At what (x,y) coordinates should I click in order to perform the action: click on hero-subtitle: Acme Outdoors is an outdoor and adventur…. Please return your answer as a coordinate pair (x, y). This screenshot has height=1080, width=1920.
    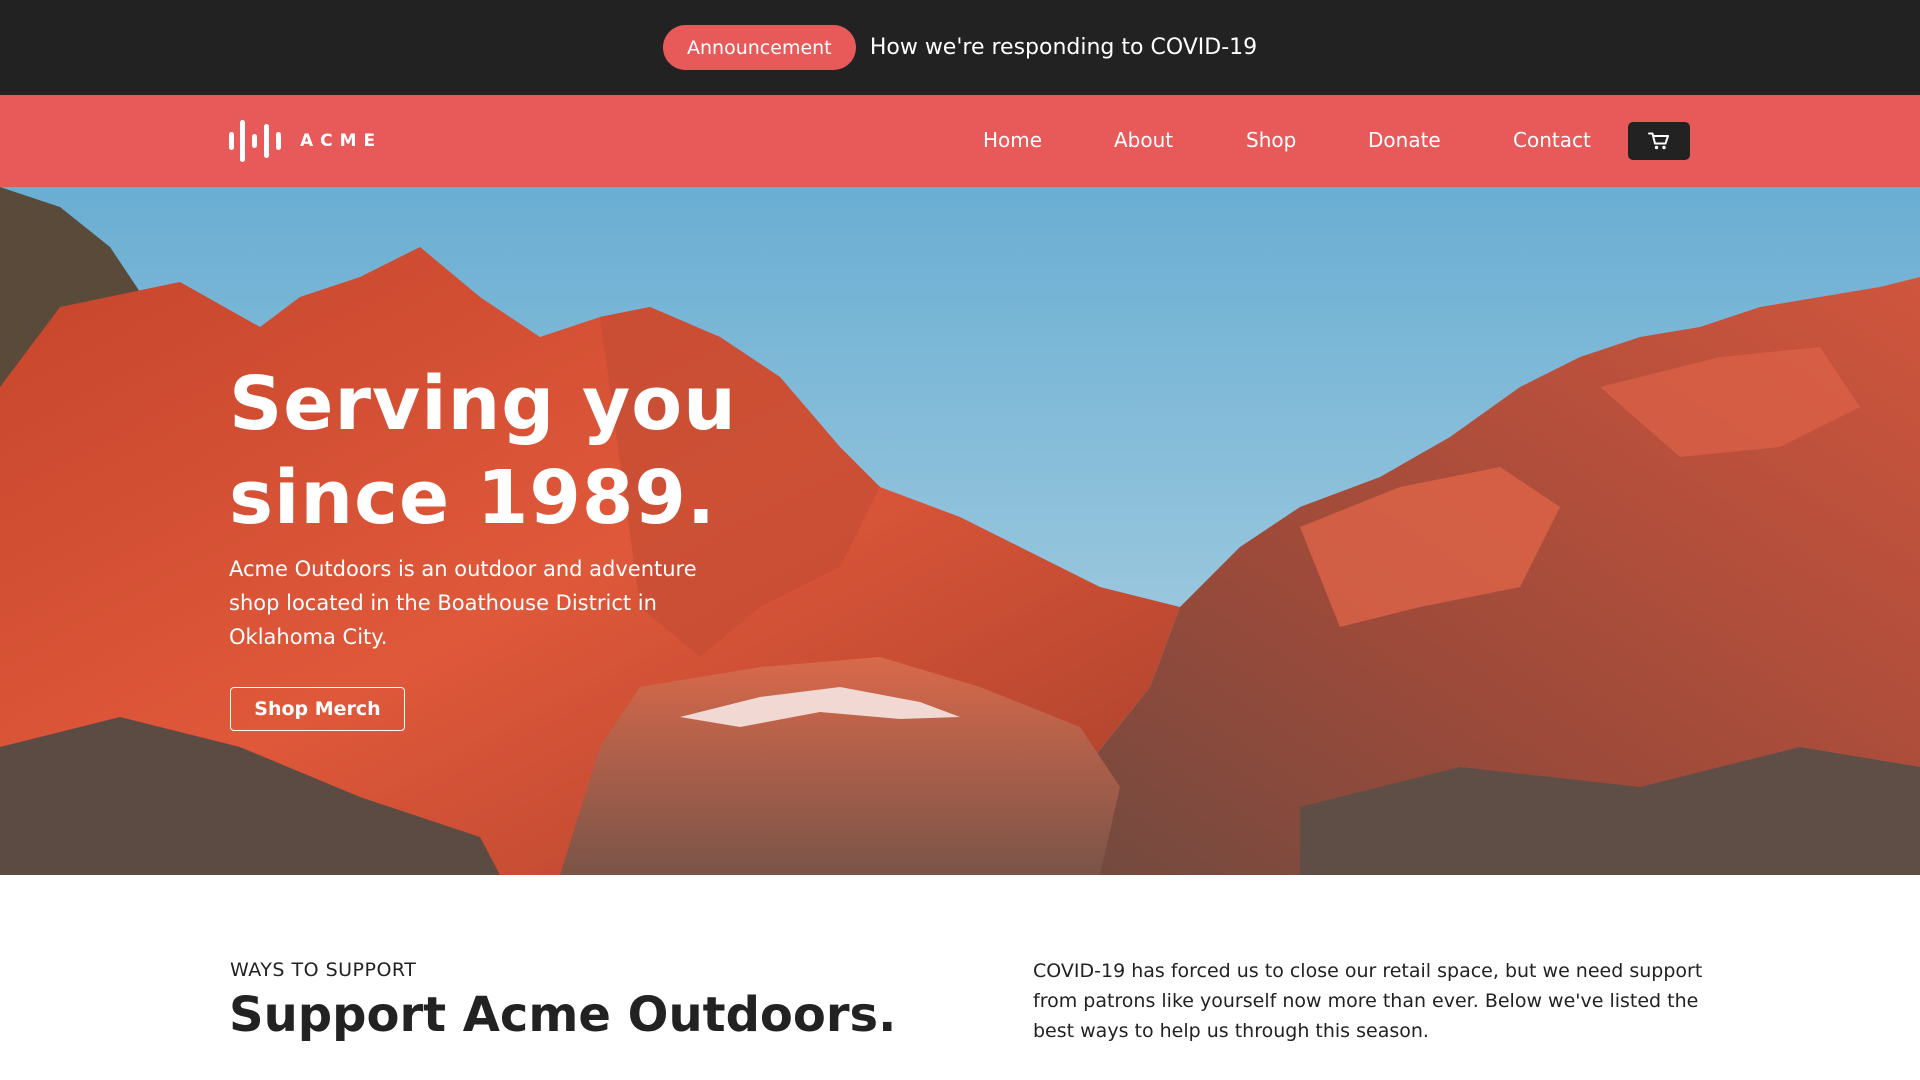
    Looking at the image, I should click on (463, 603).